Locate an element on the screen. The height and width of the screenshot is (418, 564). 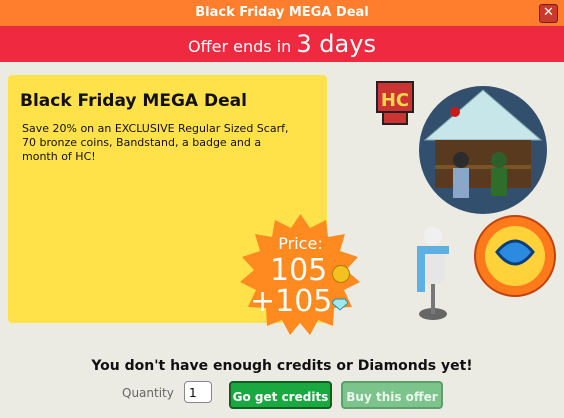
hc-badge-text: HC is located at coordinates (395, 100).